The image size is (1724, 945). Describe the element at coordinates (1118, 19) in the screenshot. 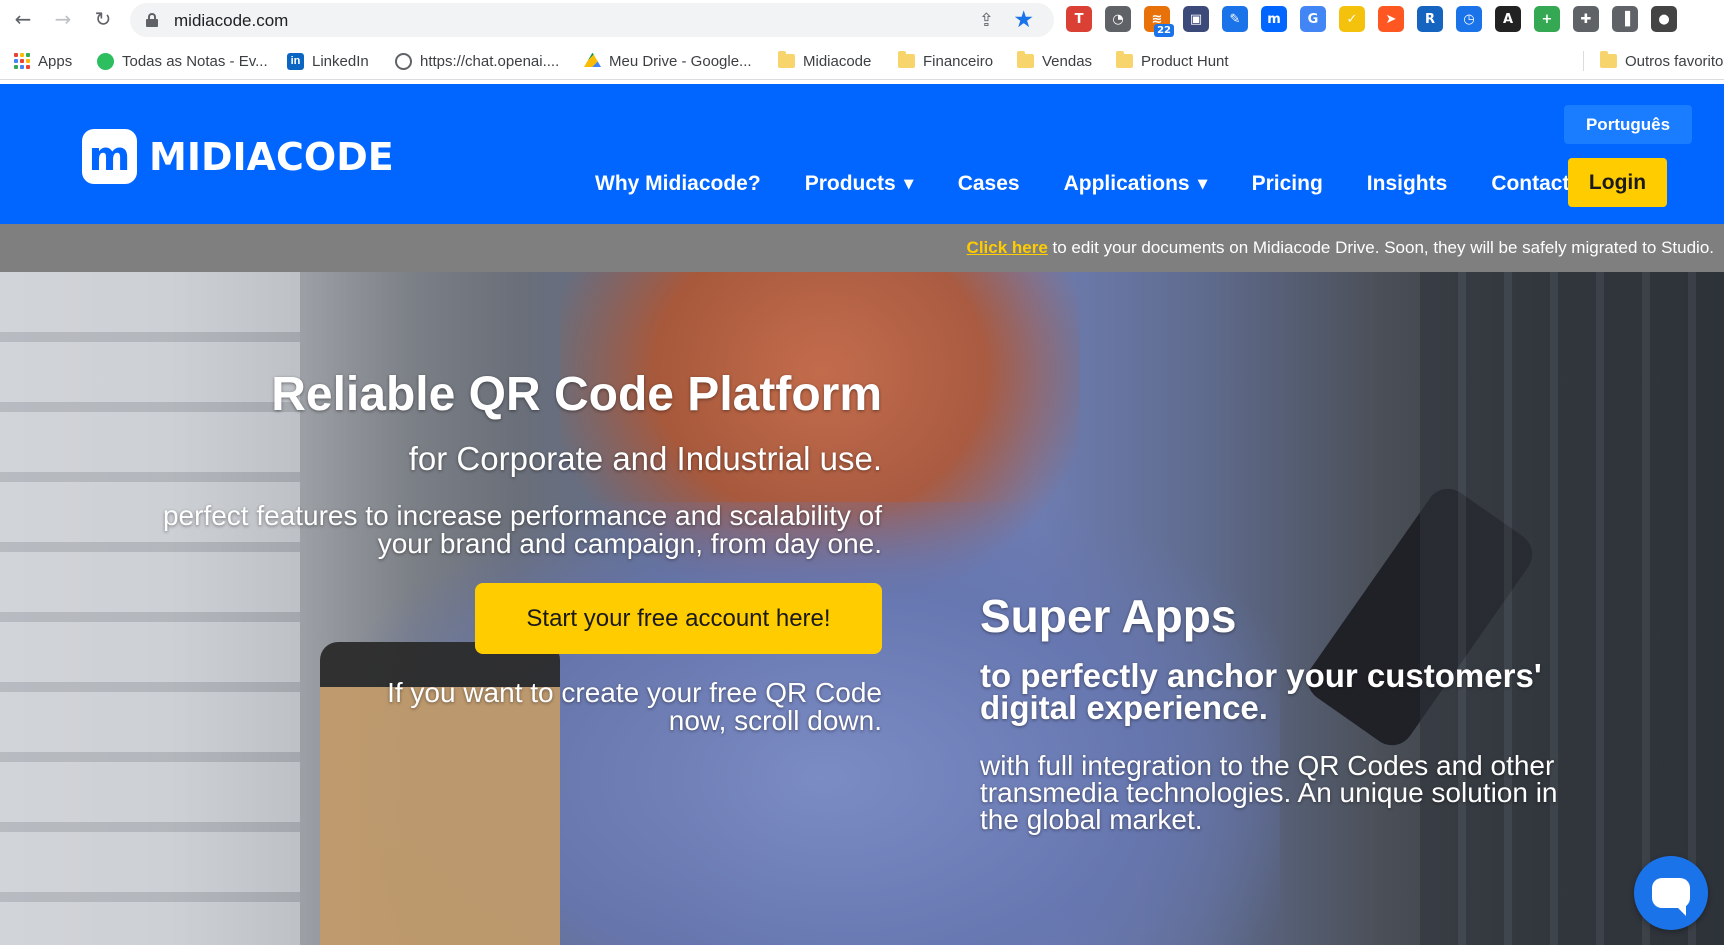

I see `speedometer-extension-icon: ◔` at that location.